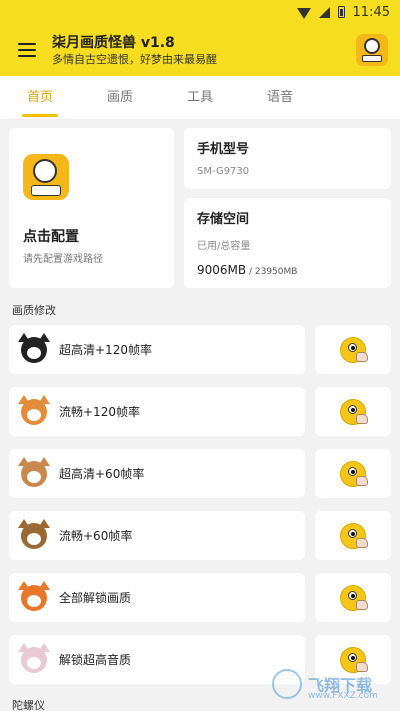 This screenshot has height=711, width=400. Describe the element at coordinates (222, 270) in the screenshot. I see `storage-used: 9006MB` at that location.